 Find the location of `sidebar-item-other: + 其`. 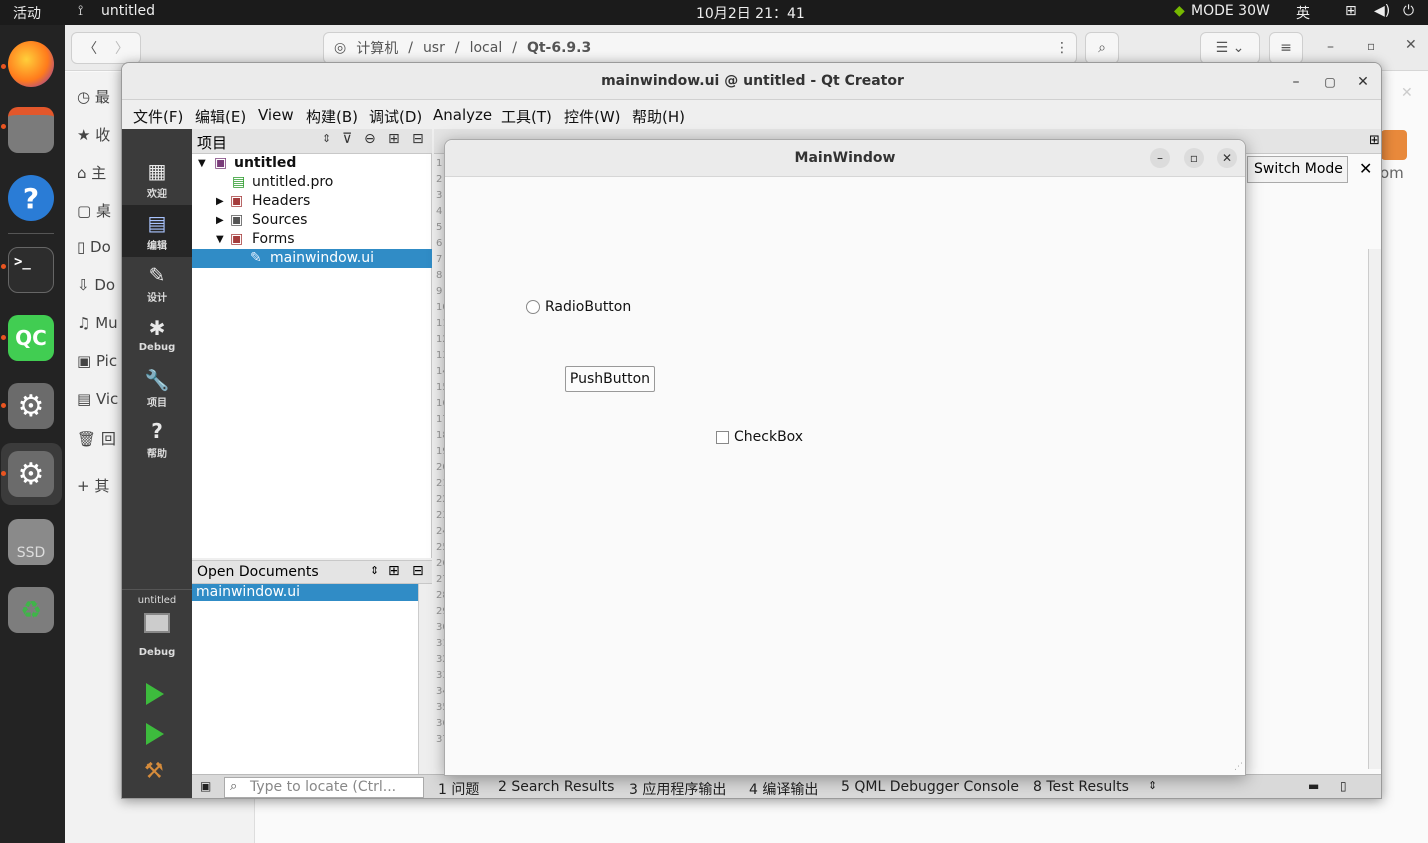

sidebar-item-other: + 其 is located at coordinates (93, 485).